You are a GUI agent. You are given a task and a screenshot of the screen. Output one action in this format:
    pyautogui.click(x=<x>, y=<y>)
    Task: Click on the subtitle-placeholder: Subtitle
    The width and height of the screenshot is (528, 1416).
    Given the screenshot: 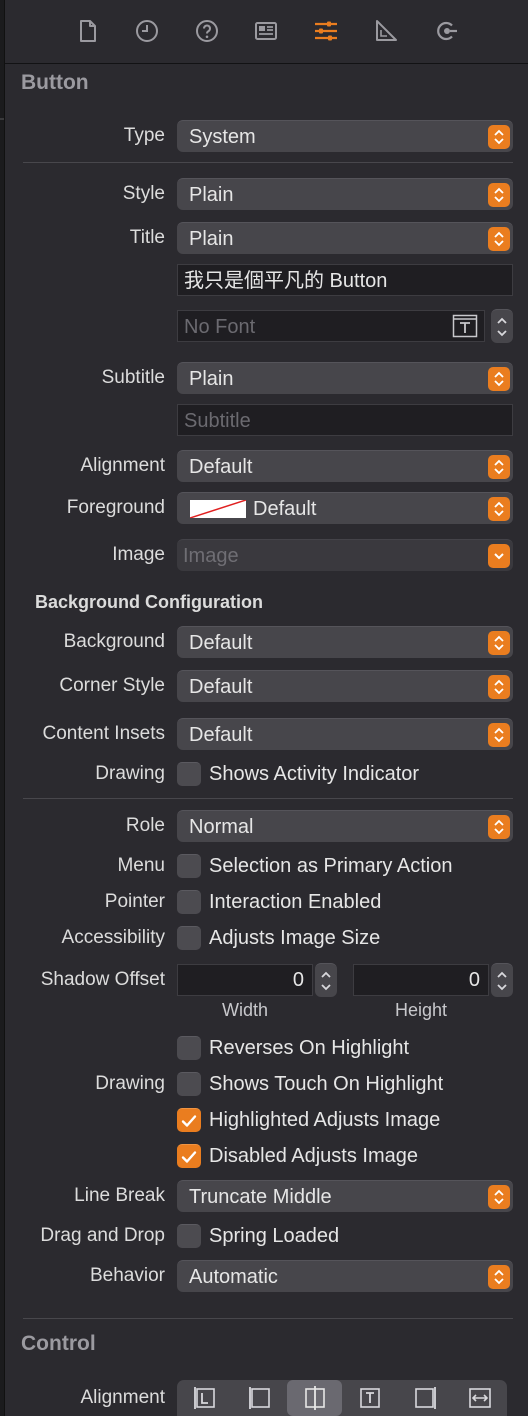 What is the action you would take?
    pyautogui.click(x=217, y=421)
    